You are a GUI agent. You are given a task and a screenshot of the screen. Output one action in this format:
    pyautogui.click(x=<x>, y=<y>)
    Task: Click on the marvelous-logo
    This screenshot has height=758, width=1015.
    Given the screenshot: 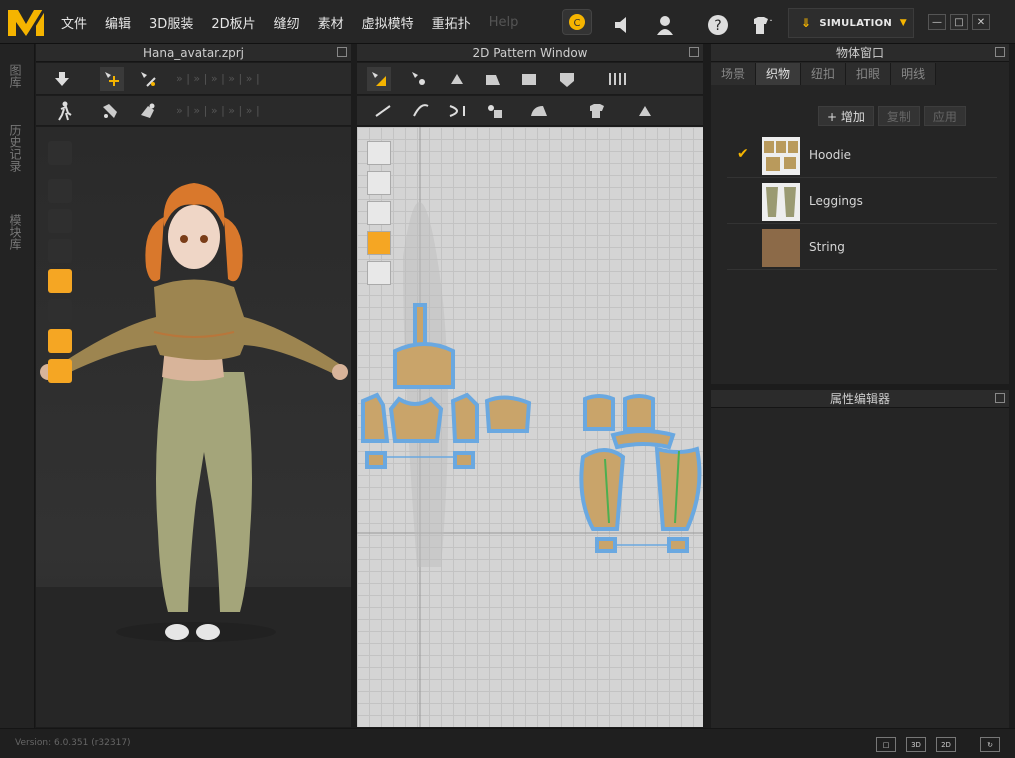 What is the action you would take?
    pyautogui.click(x=27, y=23)
    